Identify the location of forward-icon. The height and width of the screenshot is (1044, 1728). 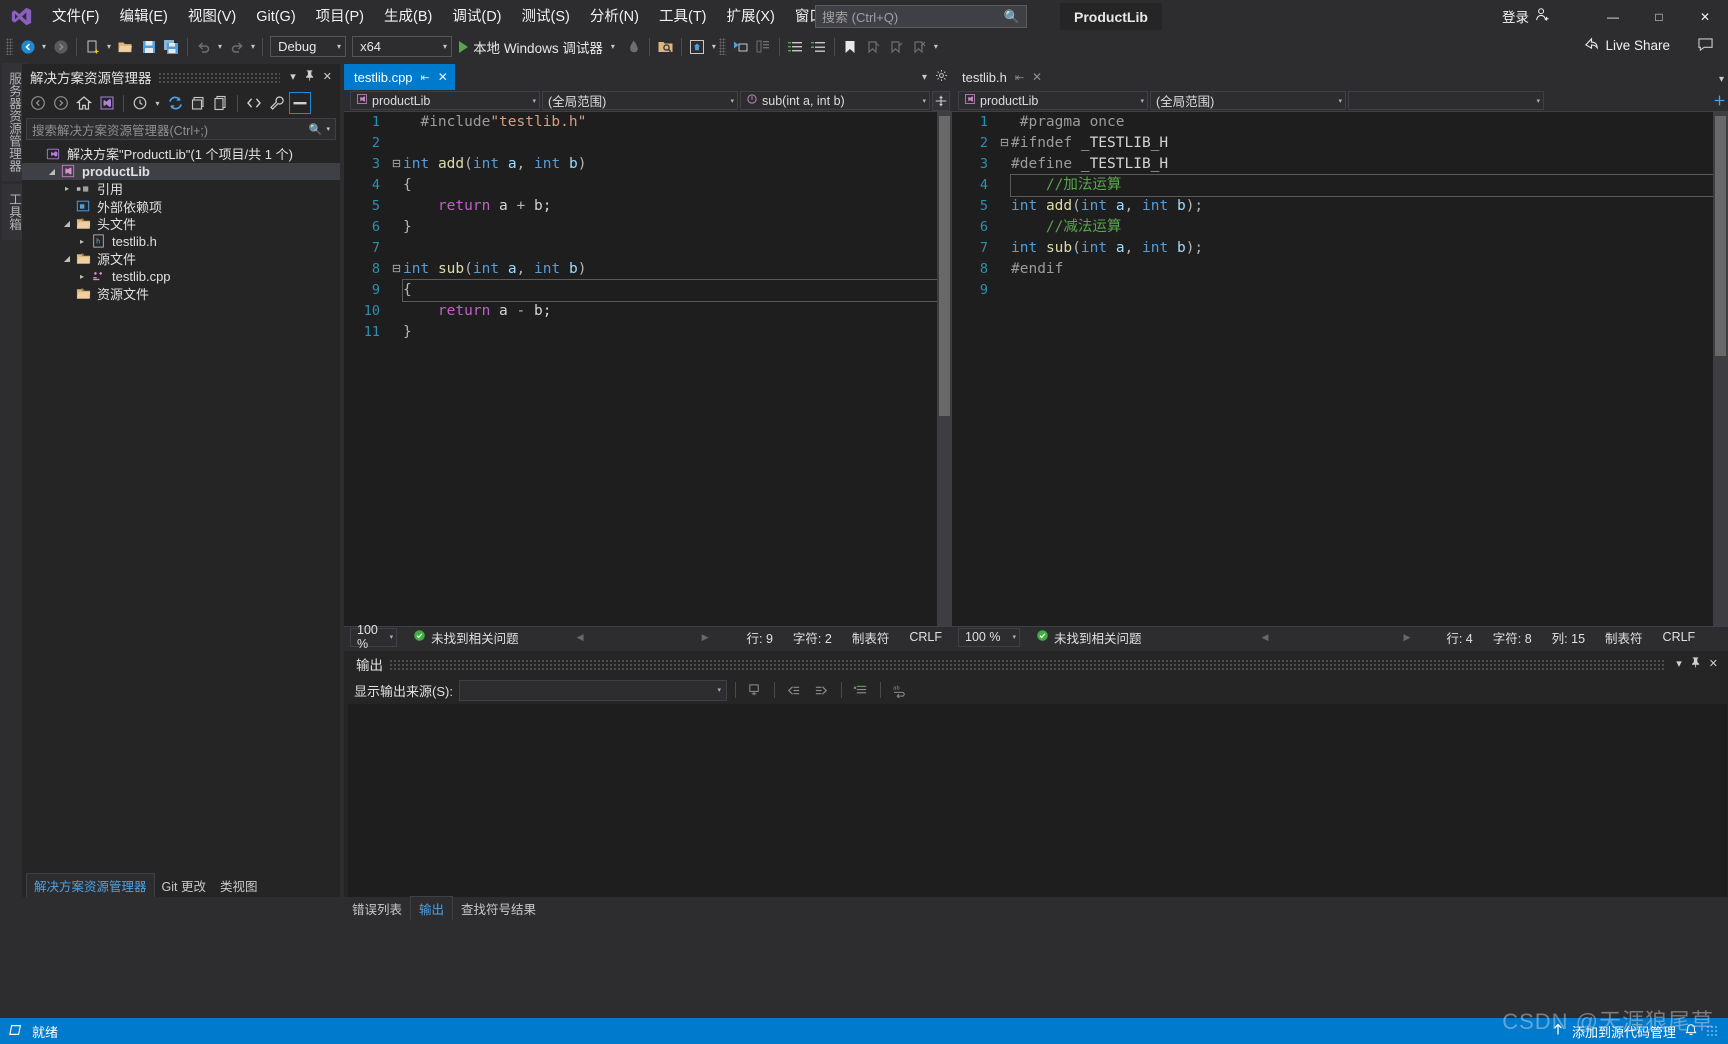
(61, 103).